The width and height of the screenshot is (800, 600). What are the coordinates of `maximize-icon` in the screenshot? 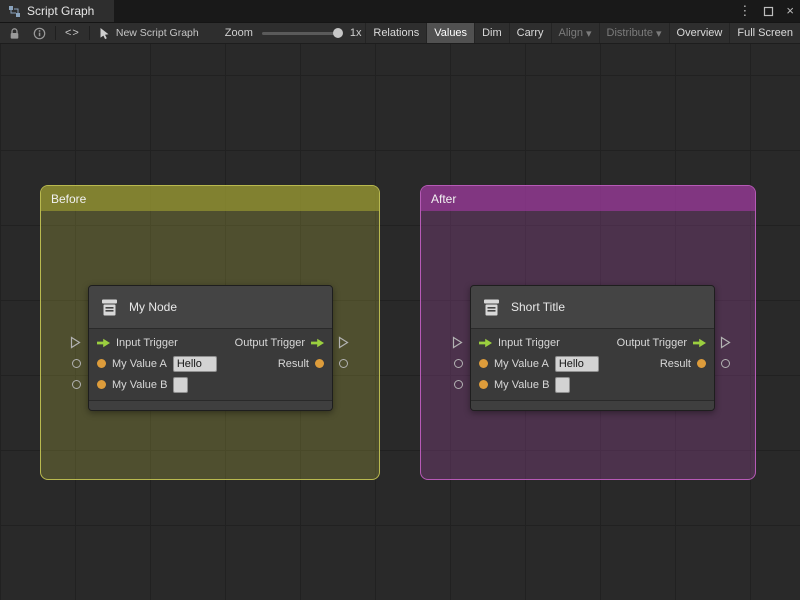 It's located at (768, 11).